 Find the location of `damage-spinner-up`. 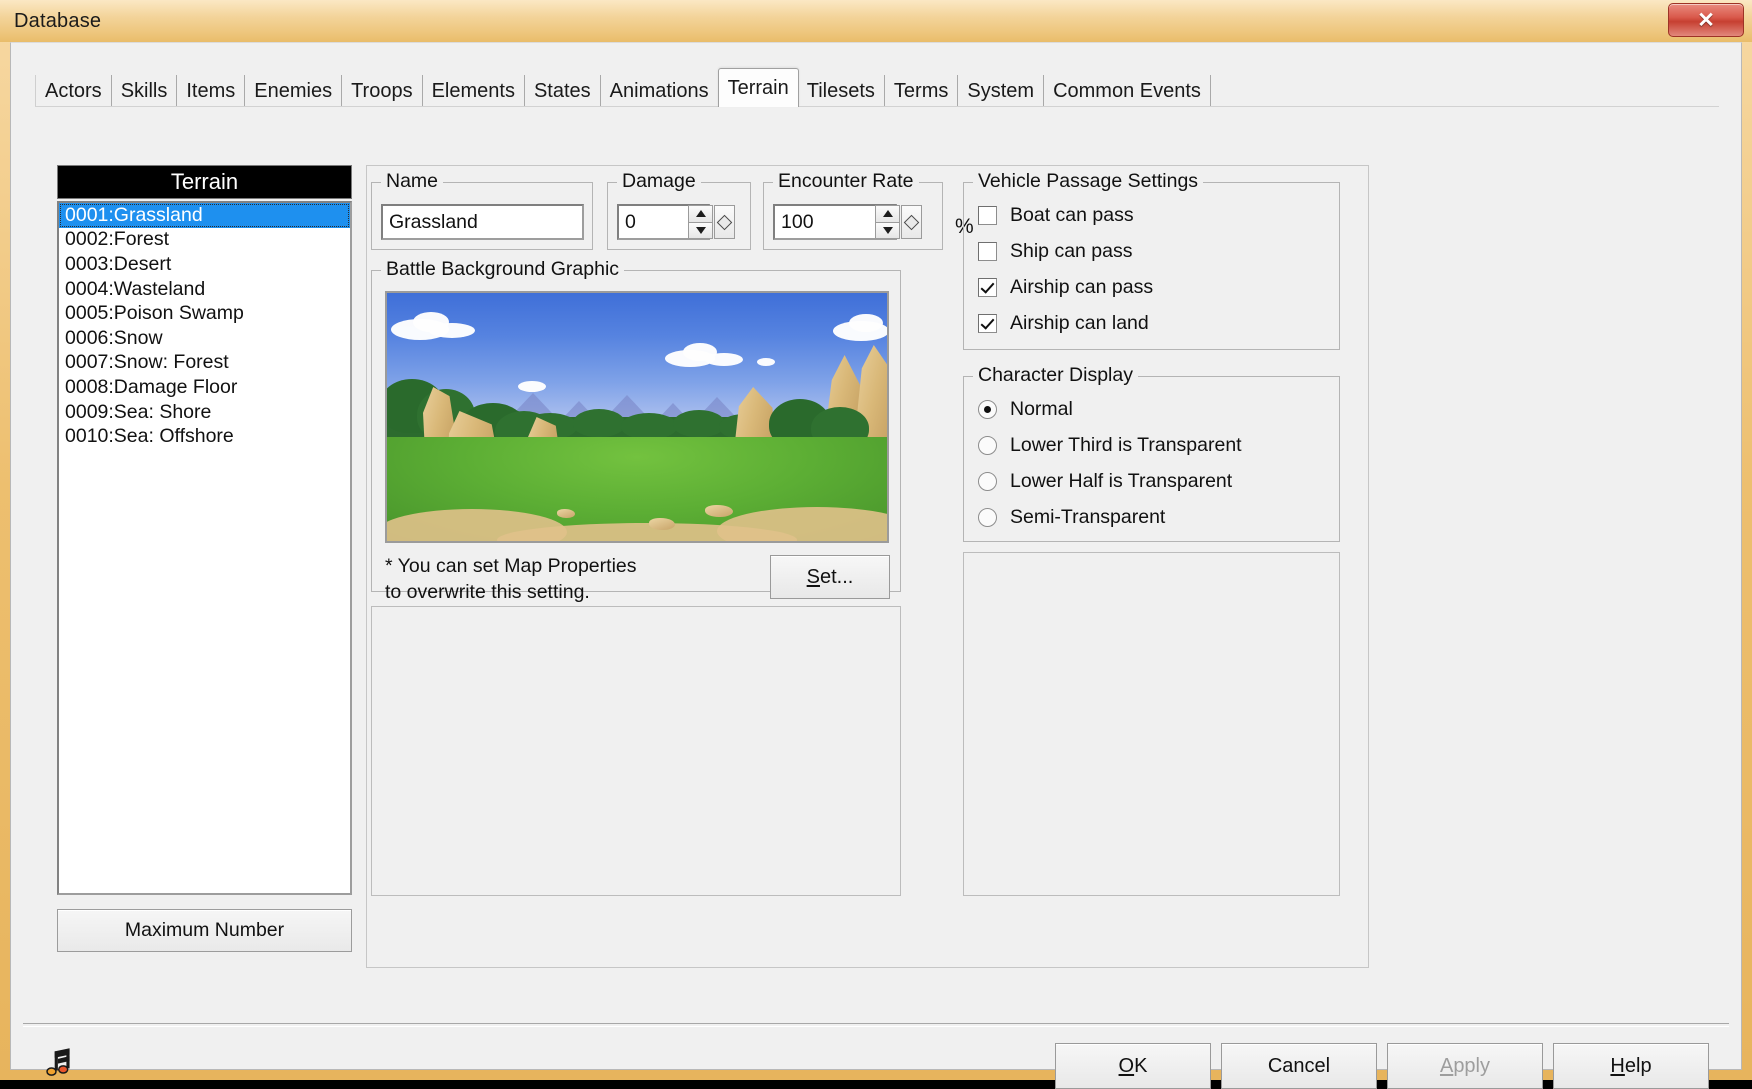

damage-spinner-up is located at coordinates (700, 214).